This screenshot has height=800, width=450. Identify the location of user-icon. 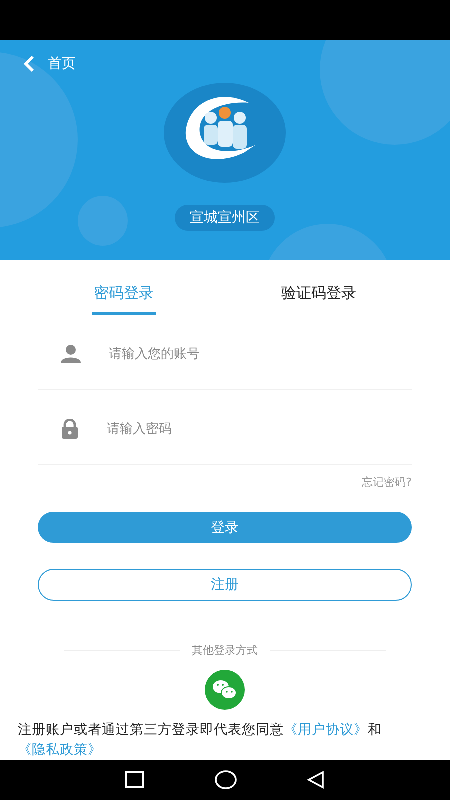
(71, 354).